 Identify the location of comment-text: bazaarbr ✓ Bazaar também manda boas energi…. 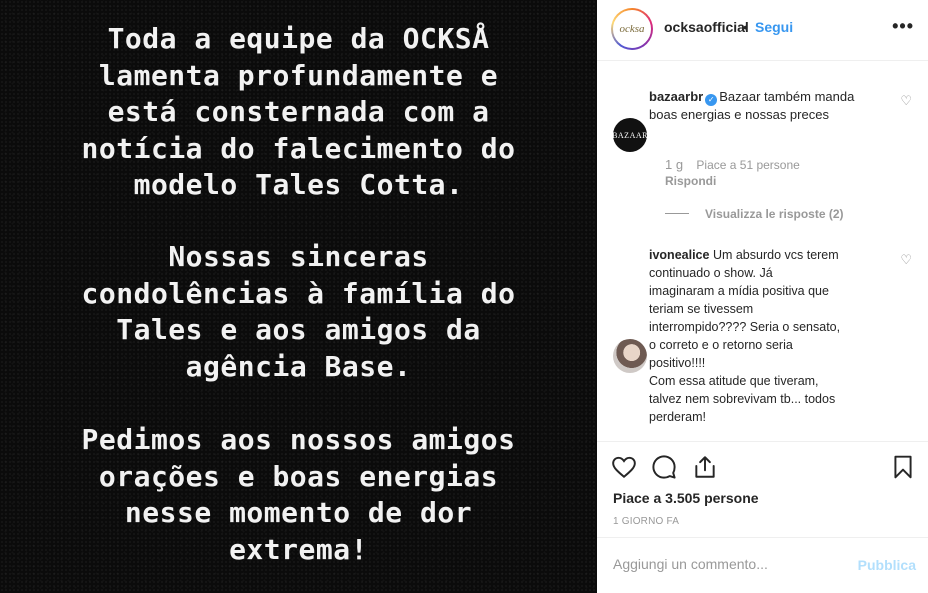
(764, 106).